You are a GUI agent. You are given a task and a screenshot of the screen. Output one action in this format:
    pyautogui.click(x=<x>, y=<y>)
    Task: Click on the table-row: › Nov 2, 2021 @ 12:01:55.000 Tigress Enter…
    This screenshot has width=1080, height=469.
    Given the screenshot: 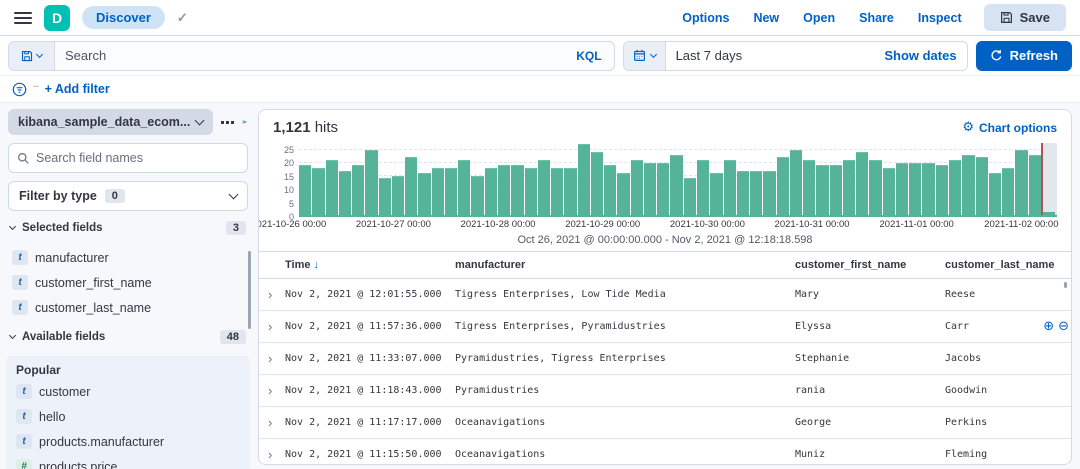 What is the action you would take?
    pyautogui.click(x=665, y=295)
    